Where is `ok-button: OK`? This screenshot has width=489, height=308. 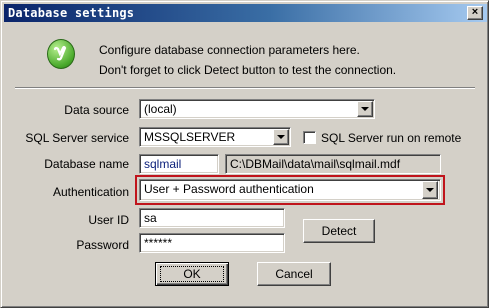
ok-button: OK is located at coordinates (192, 274).